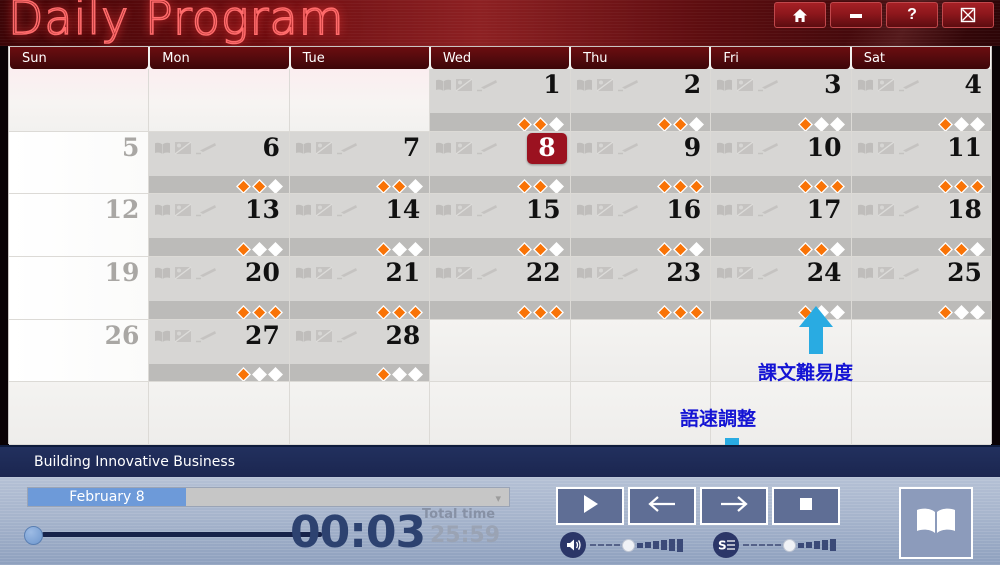 Image resolution: width=1000 pixels, height=565 pixels. What do you see at coordinates (781, 100) in the screenshot?
I see `calendar-day-cell-3: 3` at bounding box center [781, 100].